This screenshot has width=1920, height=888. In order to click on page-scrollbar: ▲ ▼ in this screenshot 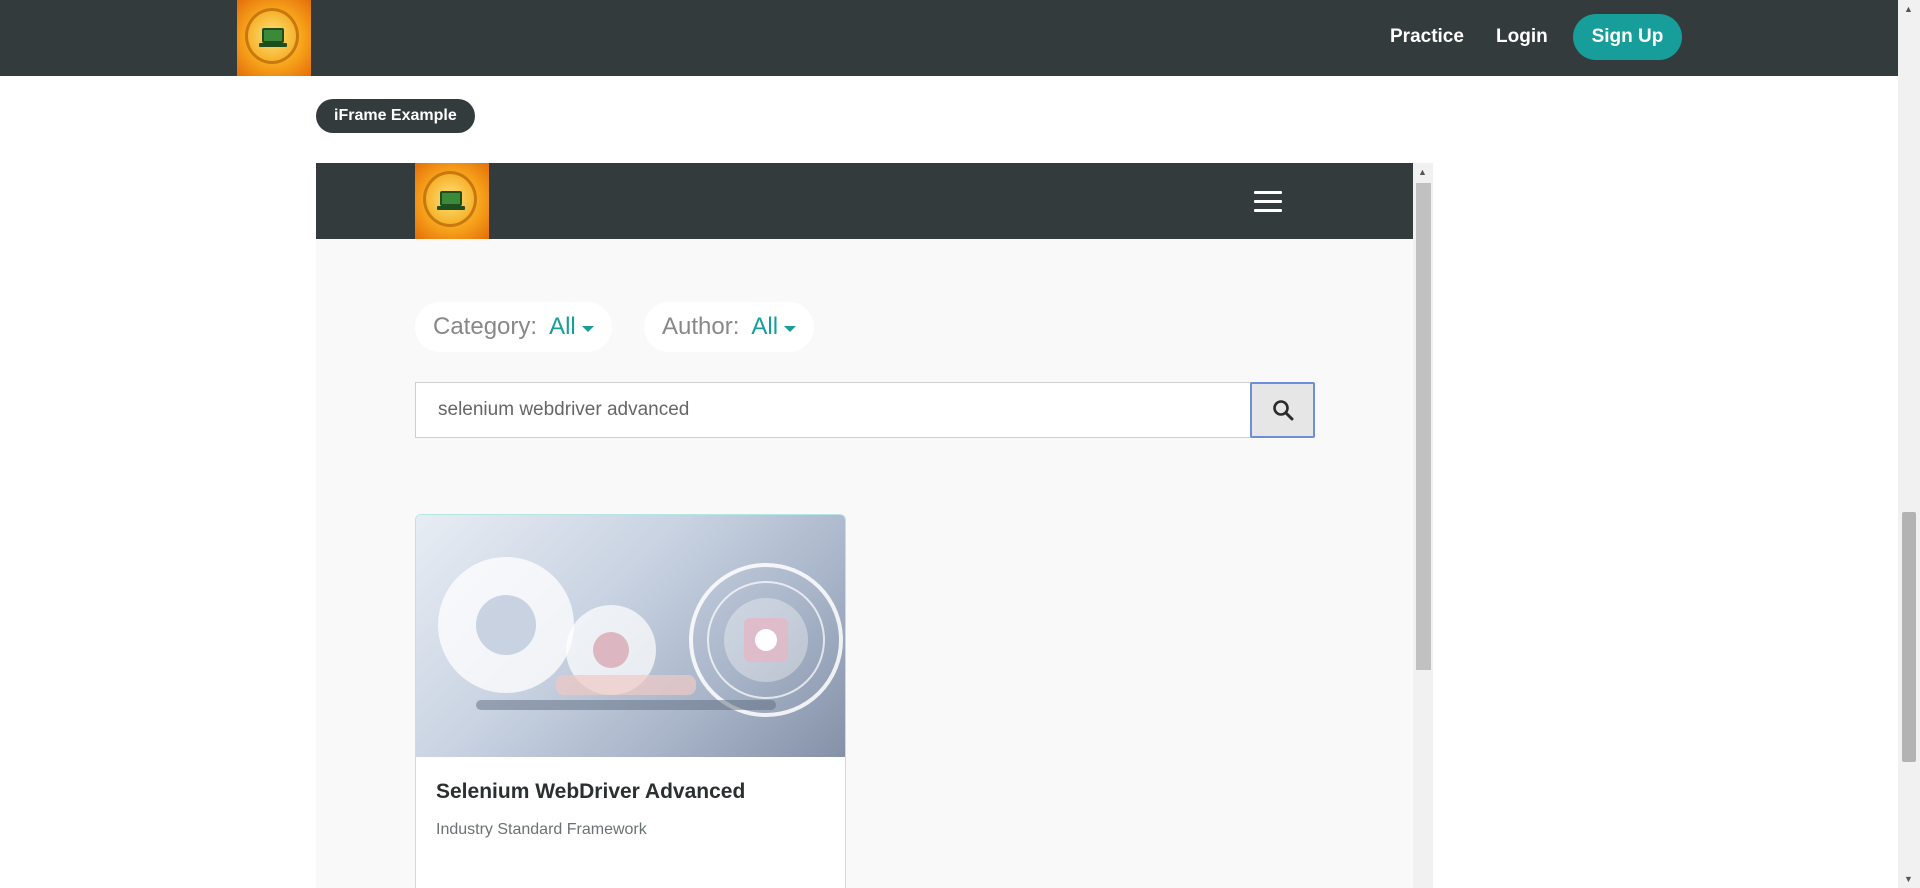, I will do `click(1909, 444)`.